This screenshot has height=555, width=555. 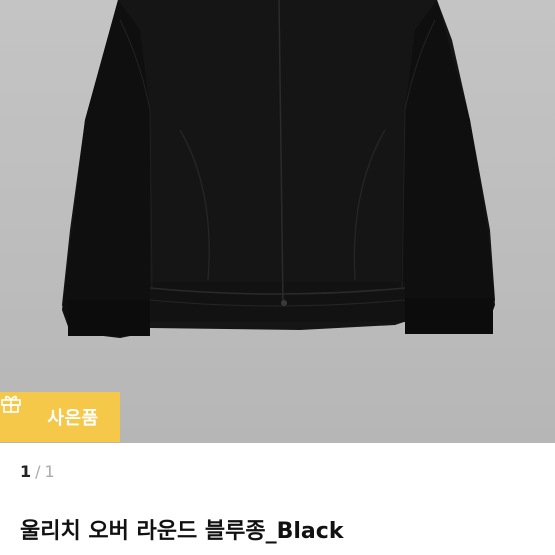 What do you see at coordinates (182, 531) in the screenshot?
I see `product-title: 울리치 오버 라운드 블루종_Black` at bounding box center [182, 531].